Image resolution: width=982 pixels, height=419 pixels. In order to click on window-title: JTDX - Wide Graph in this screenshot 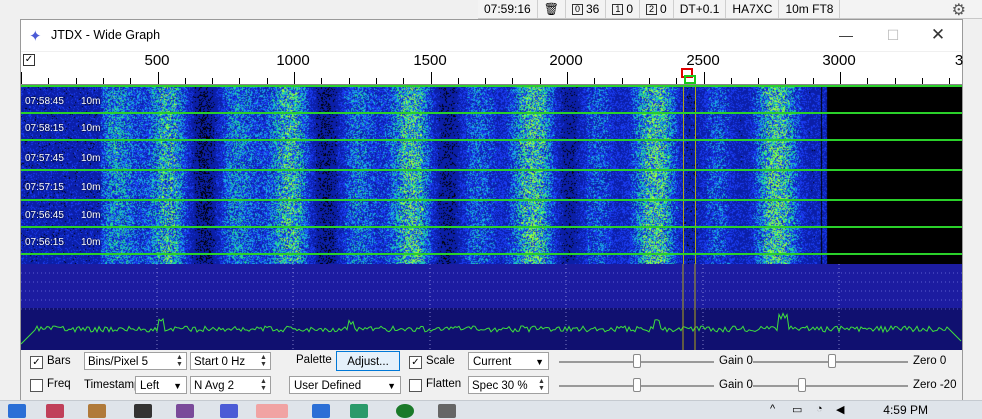, I will do `click(106, 35)`.